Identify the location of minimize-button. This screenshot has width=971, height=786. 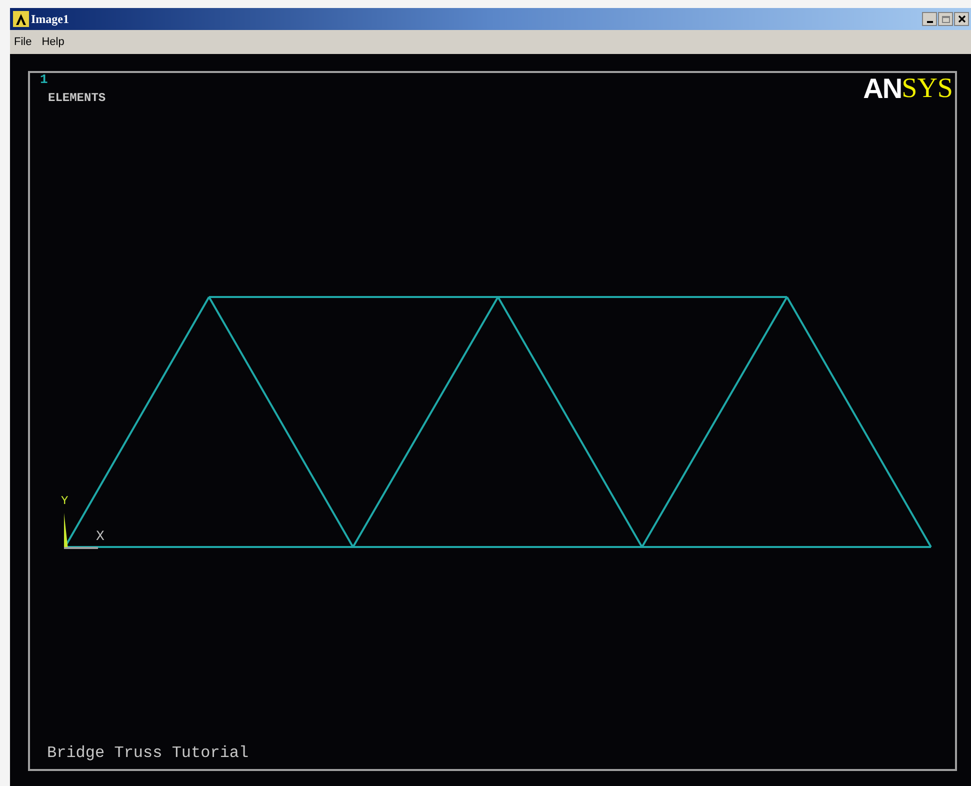
(929, 19).